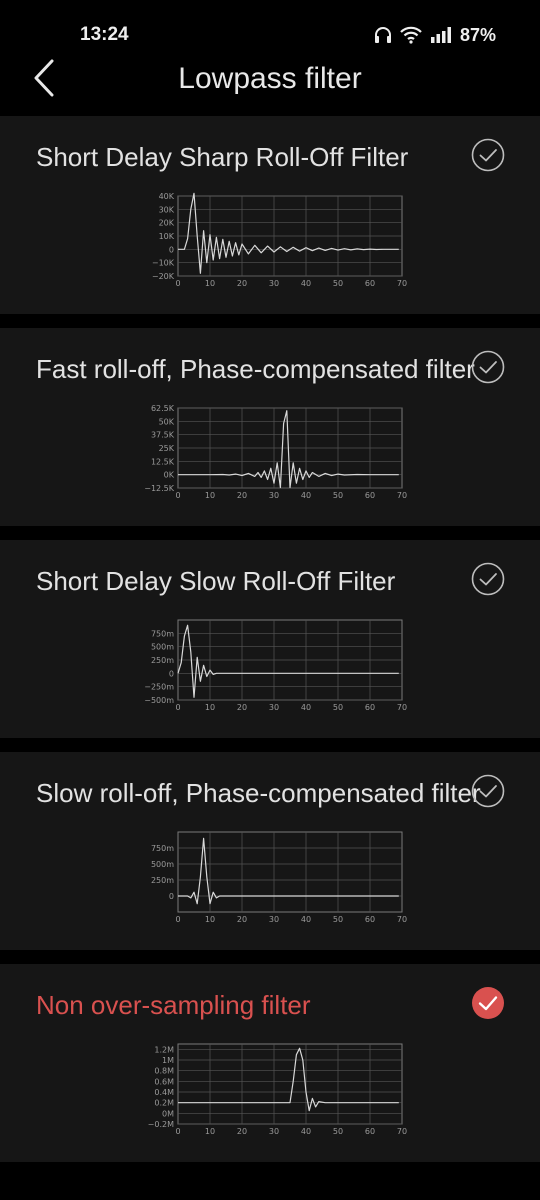 The height and width of the screenshot is (1200, 540). Describe the element at coordinates (163, 435) in the screenshot. I see `y-tick-label: 37.5K` at that location.